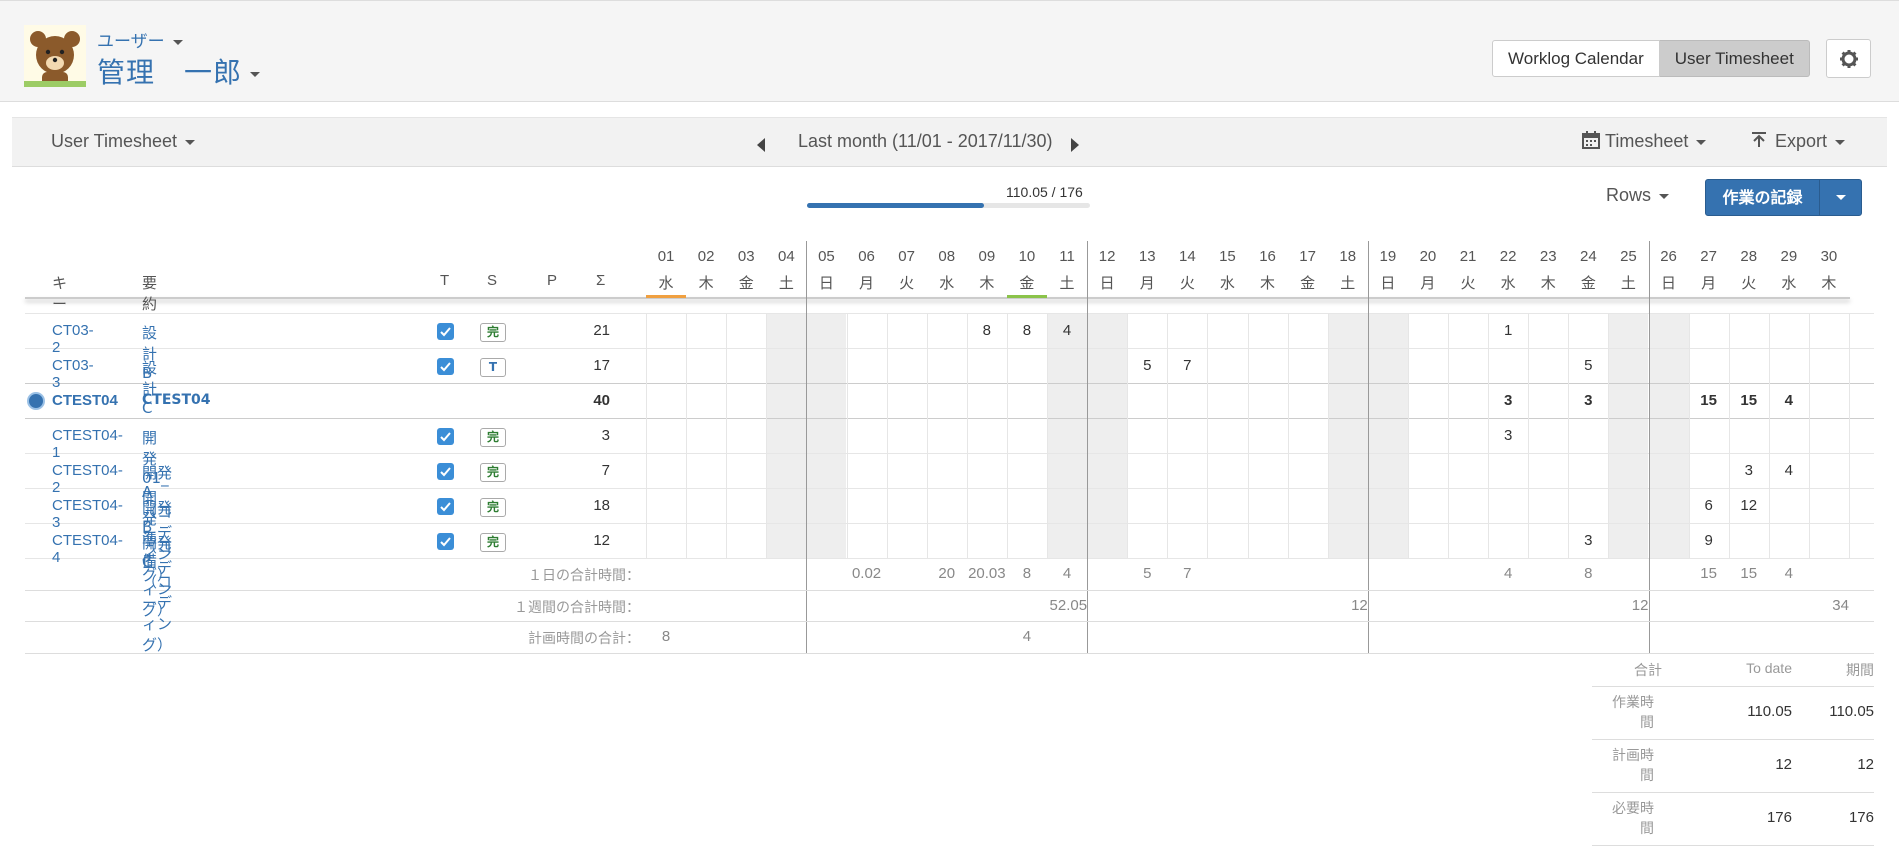 The height and width of the screenshot is (867, 1899). Describe the element at coordinates (1088, 447) in the screenshot. I see `week-separator` at that location.